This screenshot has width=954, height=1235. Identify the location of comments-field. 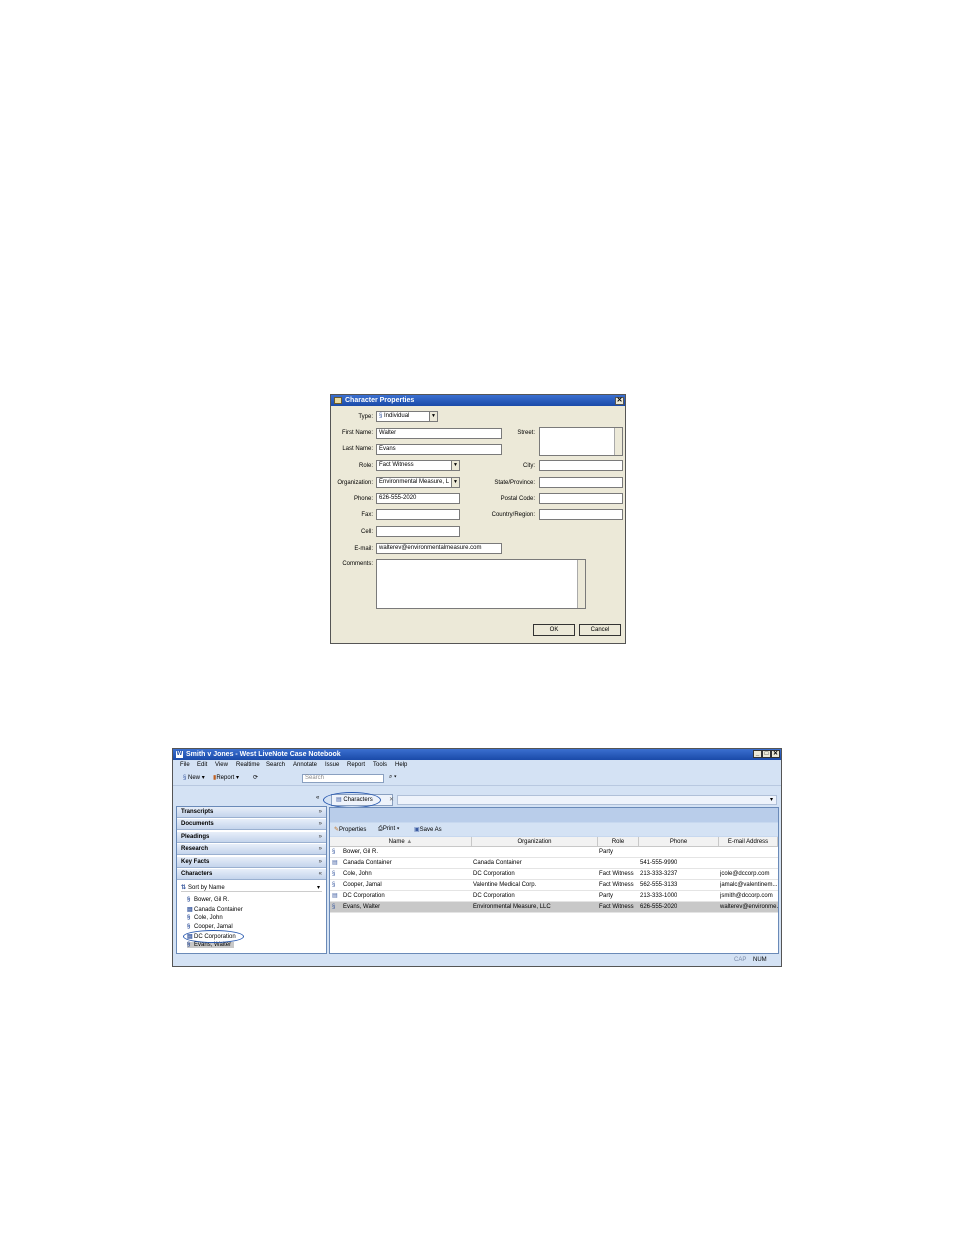
(481, 584).